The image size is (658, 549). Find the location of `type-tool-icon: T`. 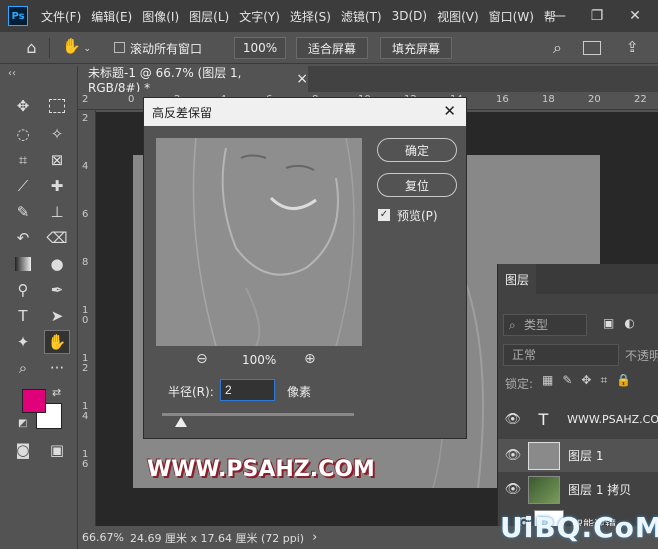

type-tool-icon: T is located at coordinates (23, 316).